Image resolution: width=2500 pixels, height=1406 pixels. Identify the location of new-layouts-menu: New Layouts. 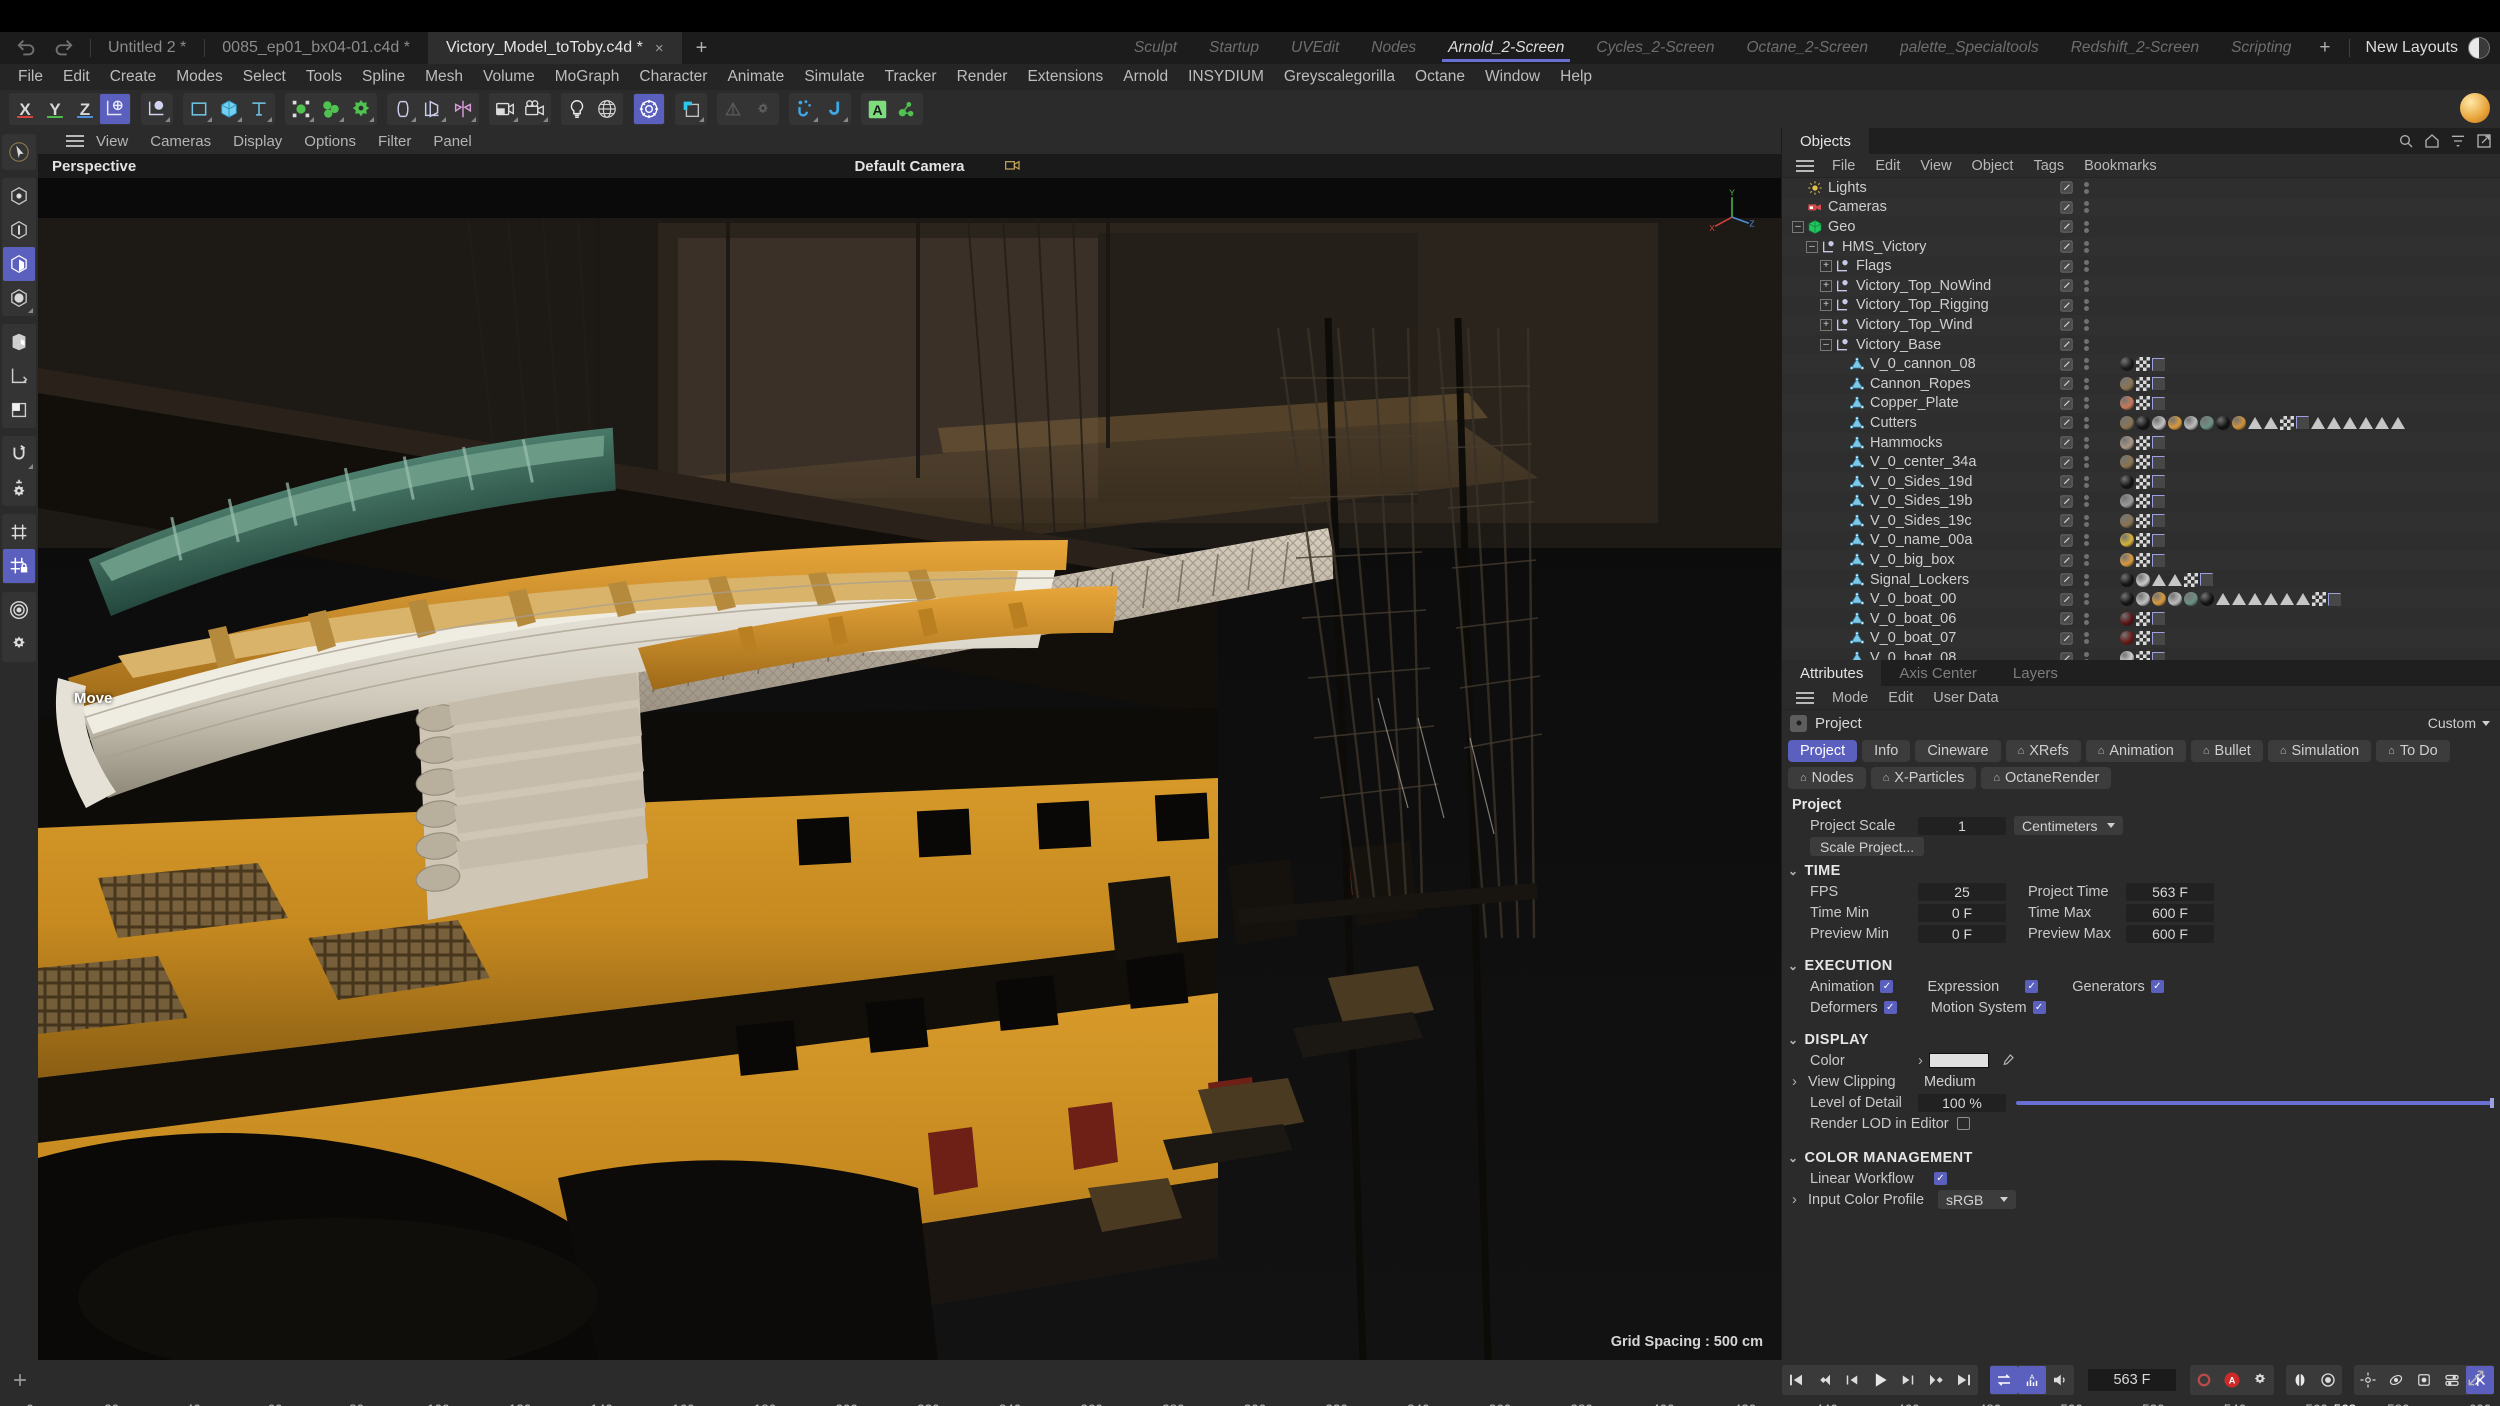
(2412, 48).